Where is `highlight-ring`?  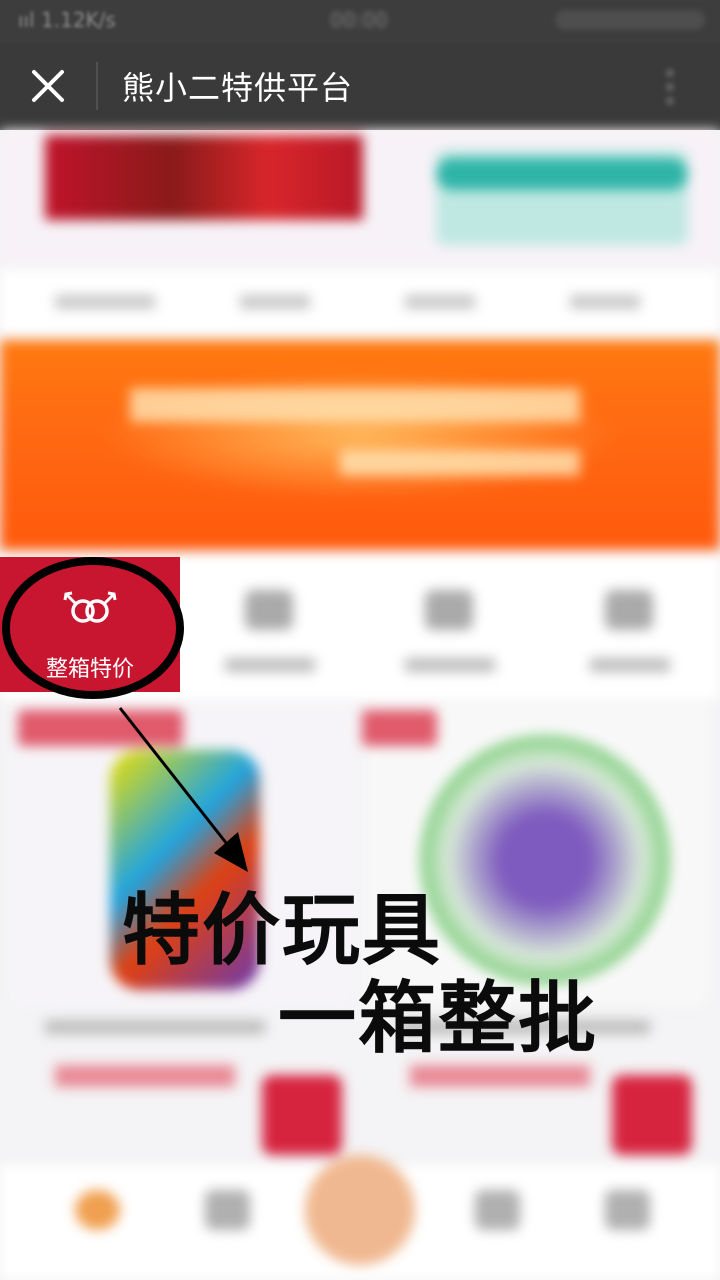 highlight-ring is located at coordinates (93, 628).